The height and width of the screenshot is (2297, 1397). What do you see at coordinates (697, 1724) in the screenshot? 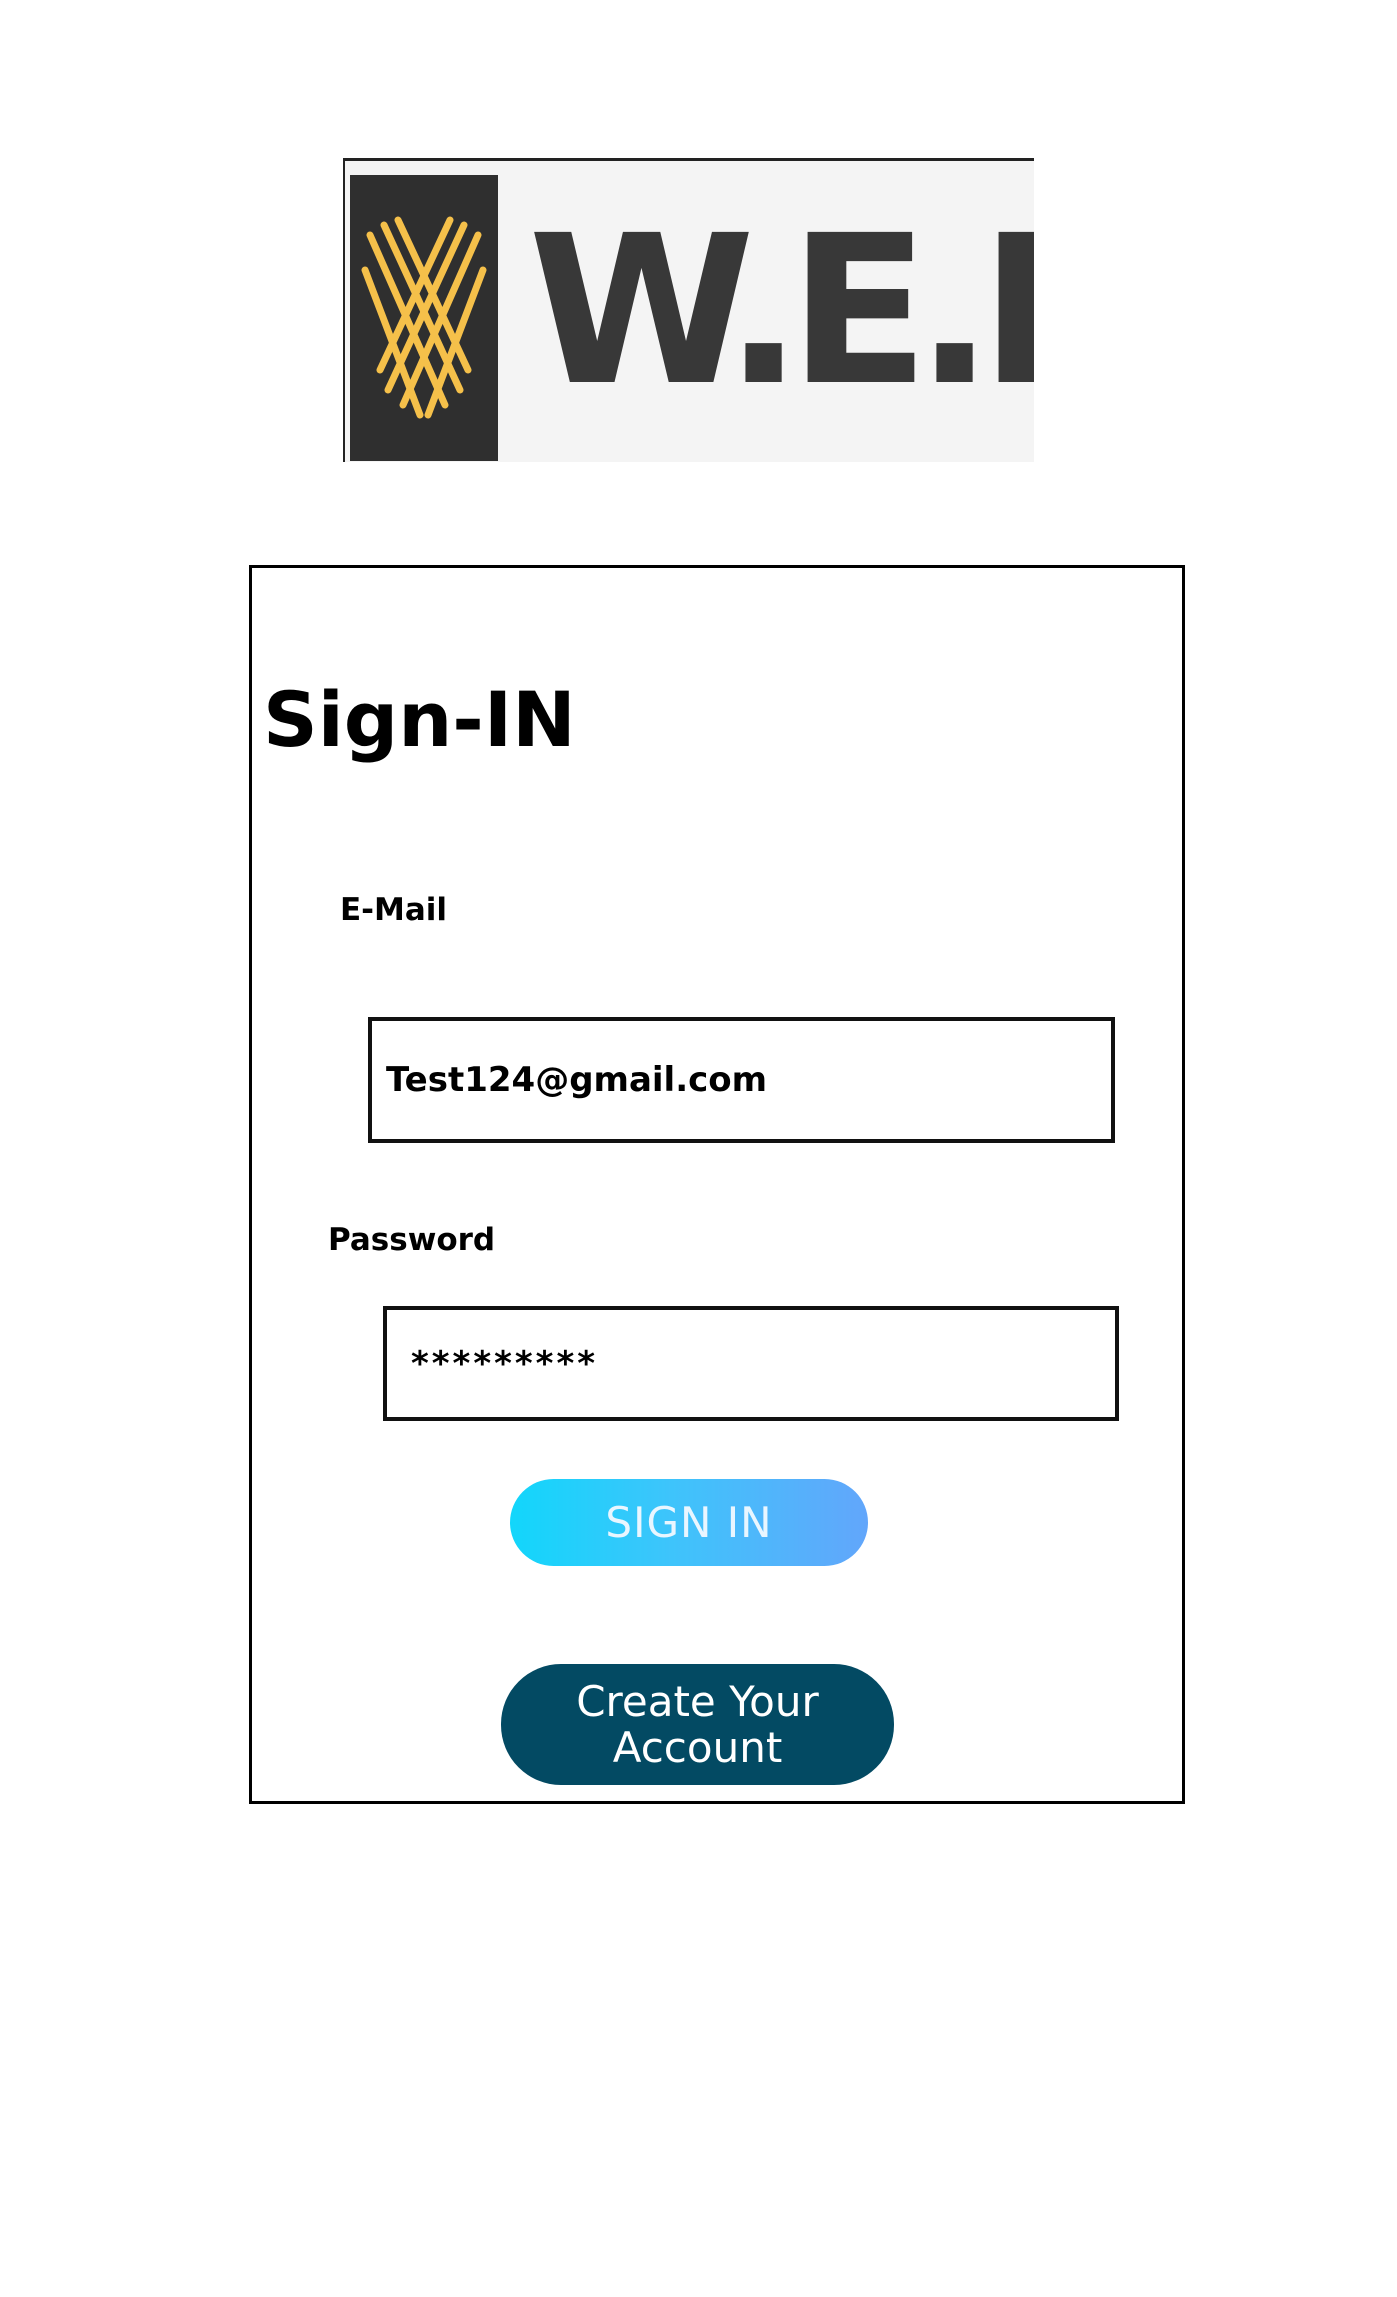
I see `create-account-button: Create Your Account` at bounding box center [697, 1724].